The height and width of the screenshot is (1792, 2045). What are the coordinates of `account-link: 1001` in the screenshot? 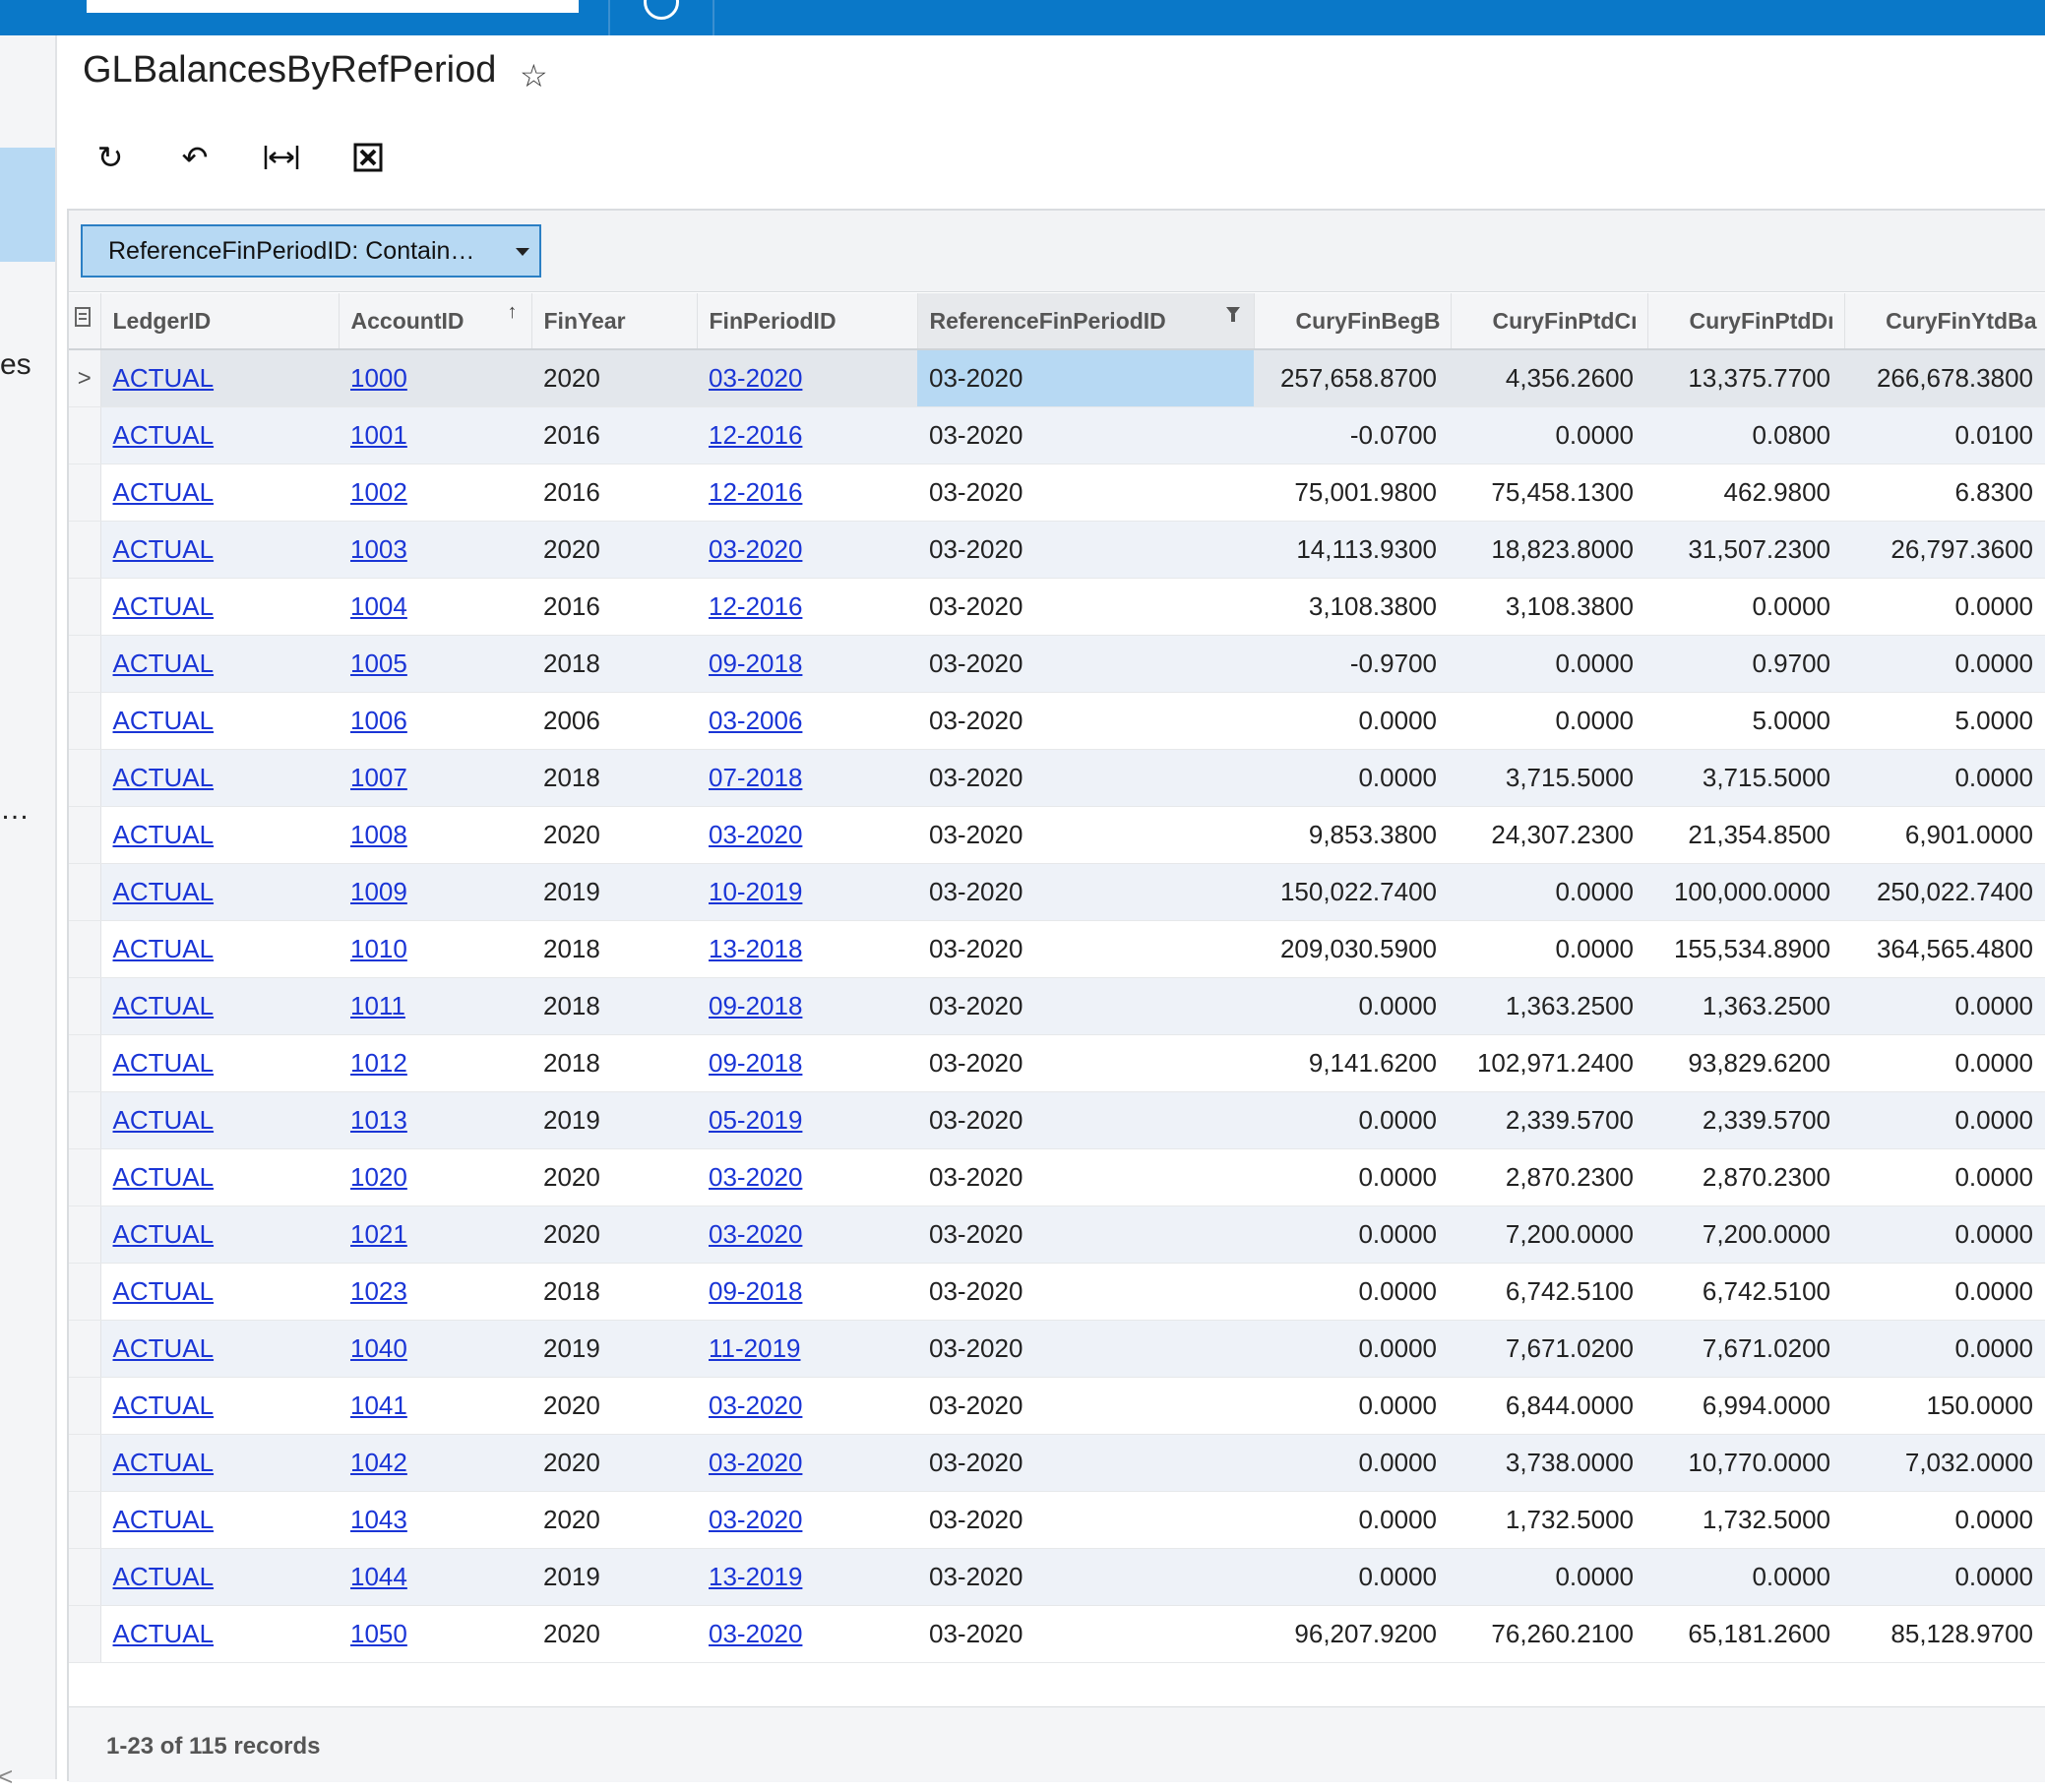 It's located at (379, 435).